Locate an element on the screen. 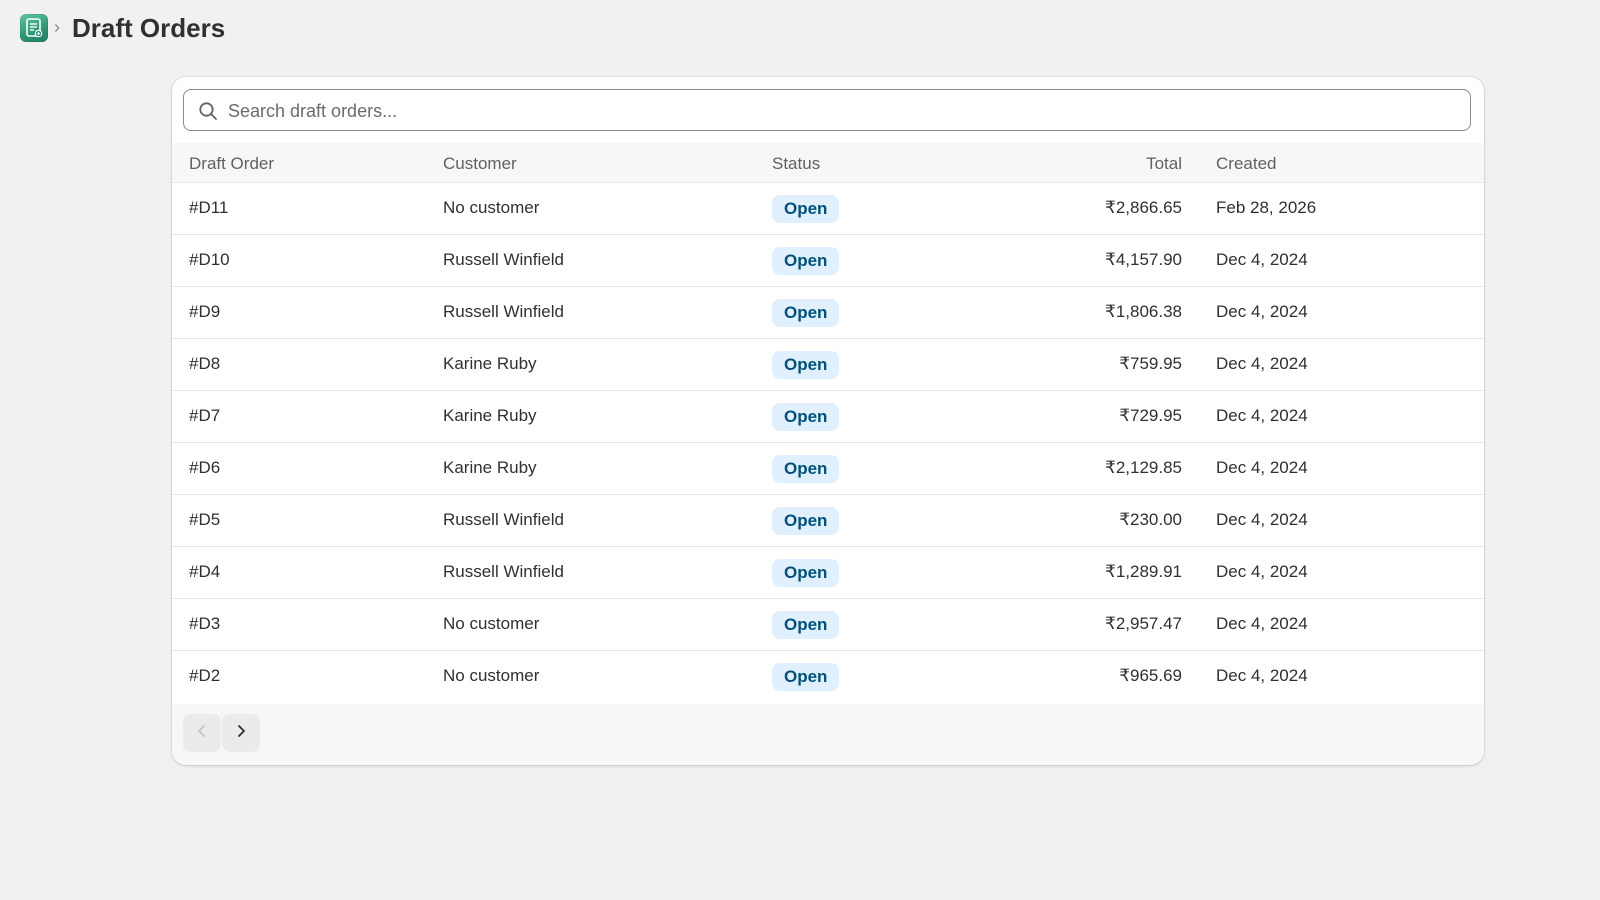 The image size is (1600, 900). order-total: ₹2,129.85 is located at coordinates (1143, 467).